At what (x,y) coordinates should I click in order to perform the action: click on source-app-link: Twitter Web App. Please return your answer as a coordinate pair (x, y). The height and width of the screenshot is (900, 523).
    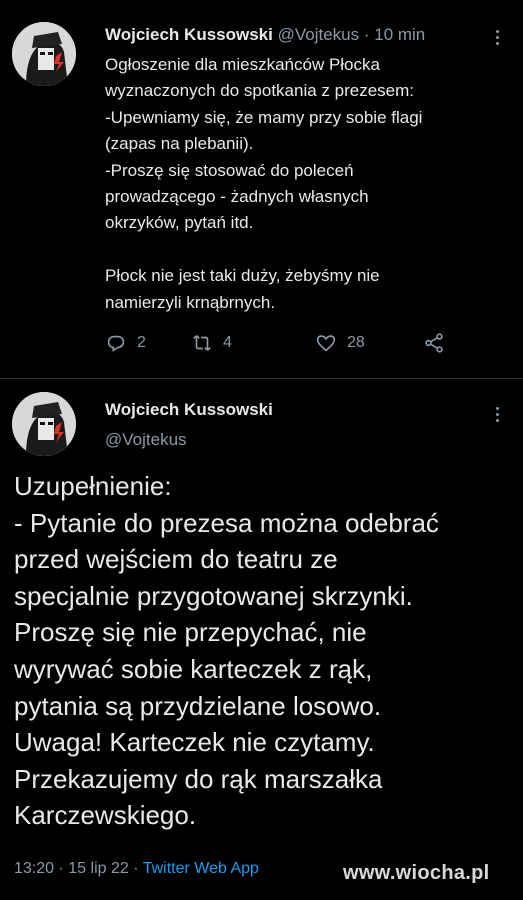
    Looking at the image, I should click on (201, 868).